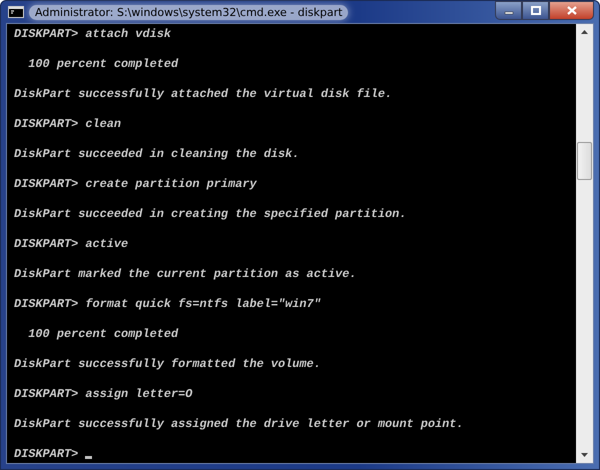 This screenshot has height=470, width=600. What do you see at coordinates (168, 304) in the screenshot?
I see `console-line: DISKPART> format quick fs=ntfs label="win7"` at bounding box center [168, 304].